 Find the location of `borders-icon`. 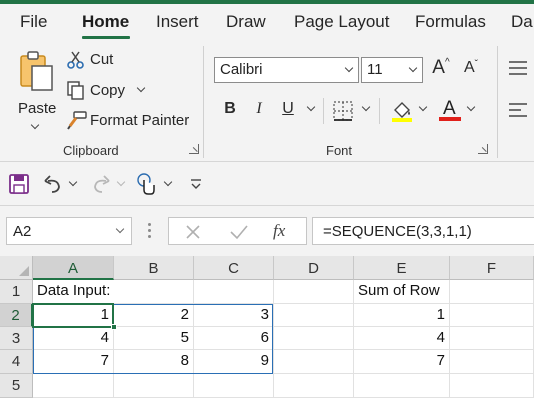

borders-icon is located at coordinates (343, 111).